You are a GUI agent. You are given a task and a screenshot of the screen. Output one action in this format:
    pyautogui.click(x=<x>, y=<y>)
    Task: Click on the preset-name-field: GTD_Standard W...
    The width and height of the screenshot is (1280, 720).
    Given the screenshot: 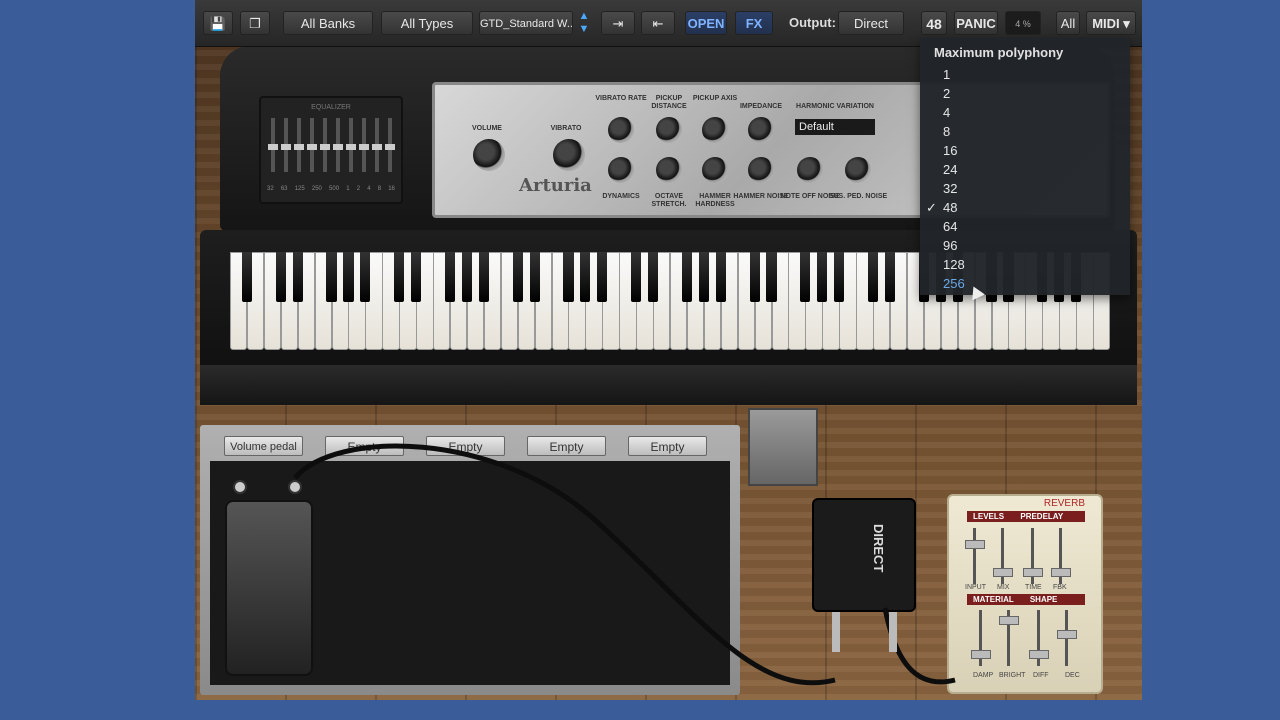 What is the action you would take?
    pyautogui.click(x=526, y=23)
    